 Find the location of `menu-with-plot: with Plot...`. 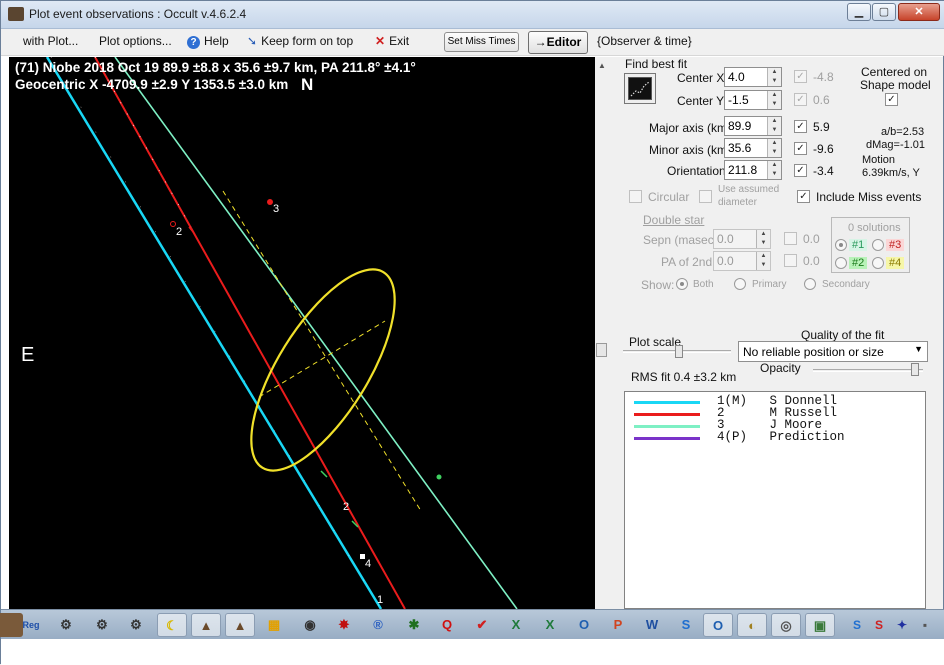

menu-with-plot: with Plot... is located at coordinates (50, 41).